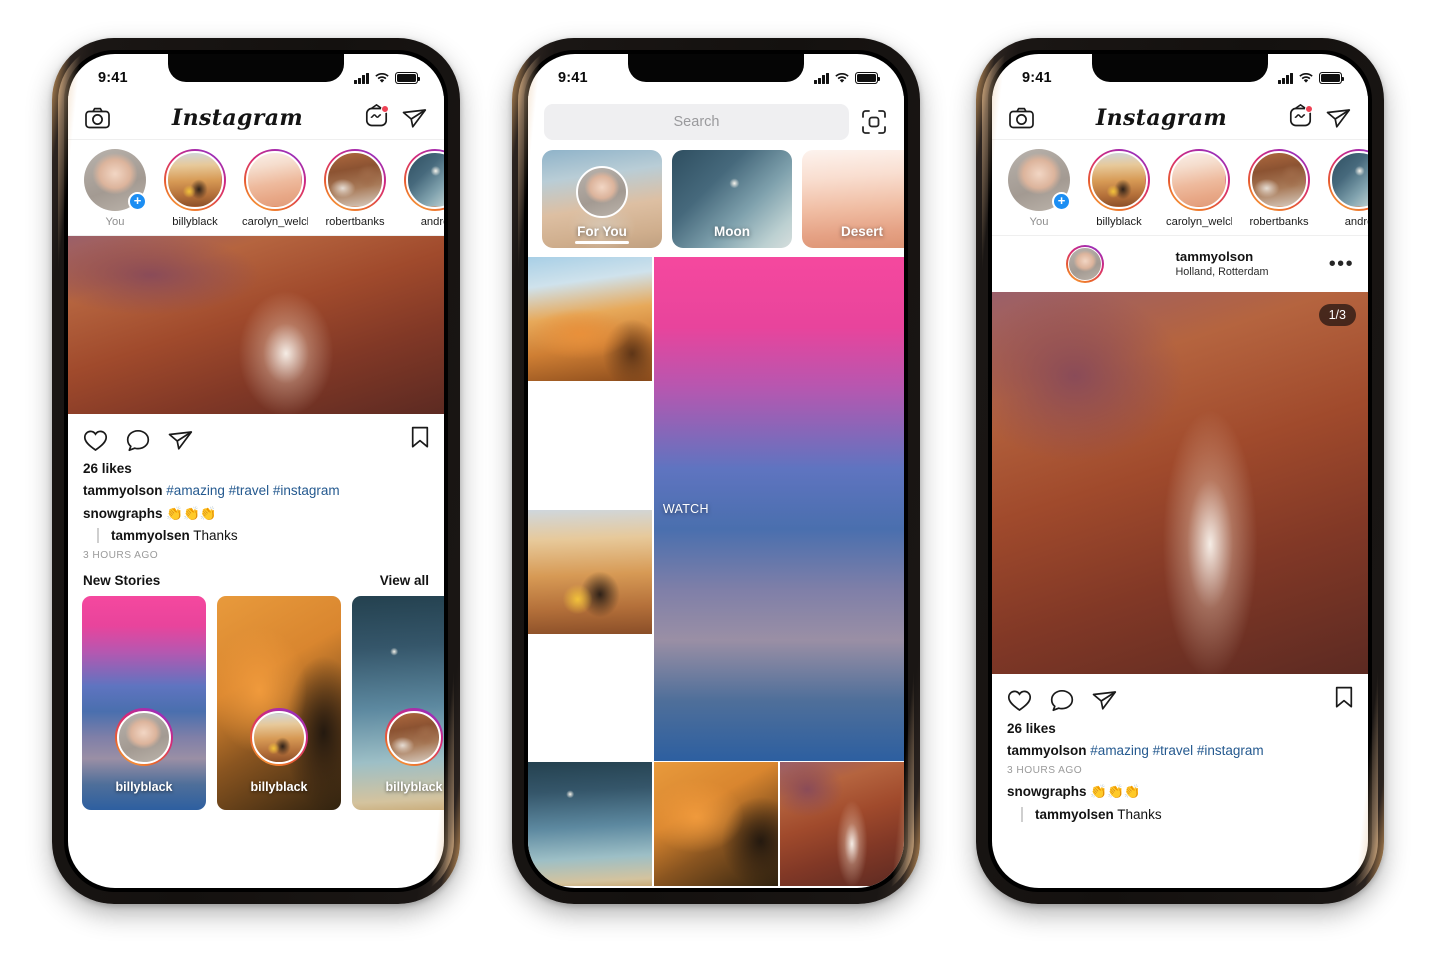  What do you see at coordinates (215, 536) in the screenshot?
I see `reply-text: Thanks` at bounding box center [215, 536].